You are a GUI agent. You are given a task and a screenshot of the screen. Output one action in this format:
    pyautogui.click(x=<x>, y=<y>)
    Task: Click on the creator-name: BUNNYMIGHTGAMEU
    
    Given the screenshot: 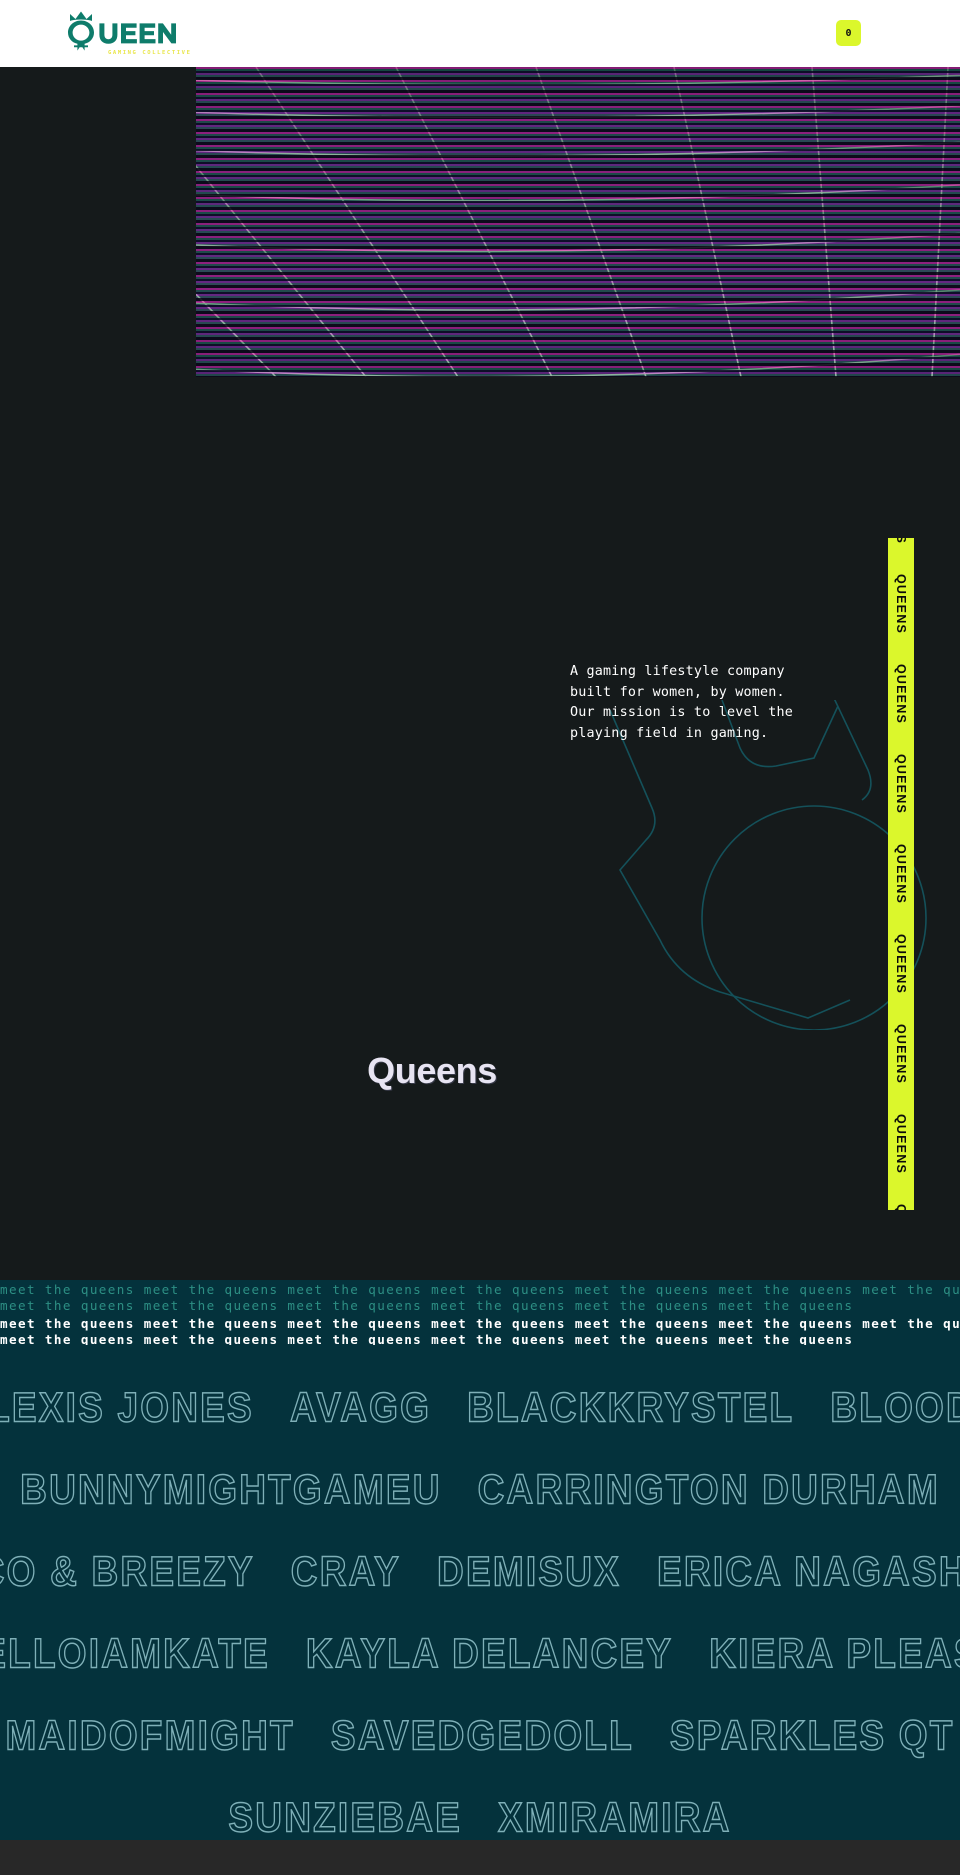 What is the action you would take?
    pyautogui.click(x=230, y=1489)
    